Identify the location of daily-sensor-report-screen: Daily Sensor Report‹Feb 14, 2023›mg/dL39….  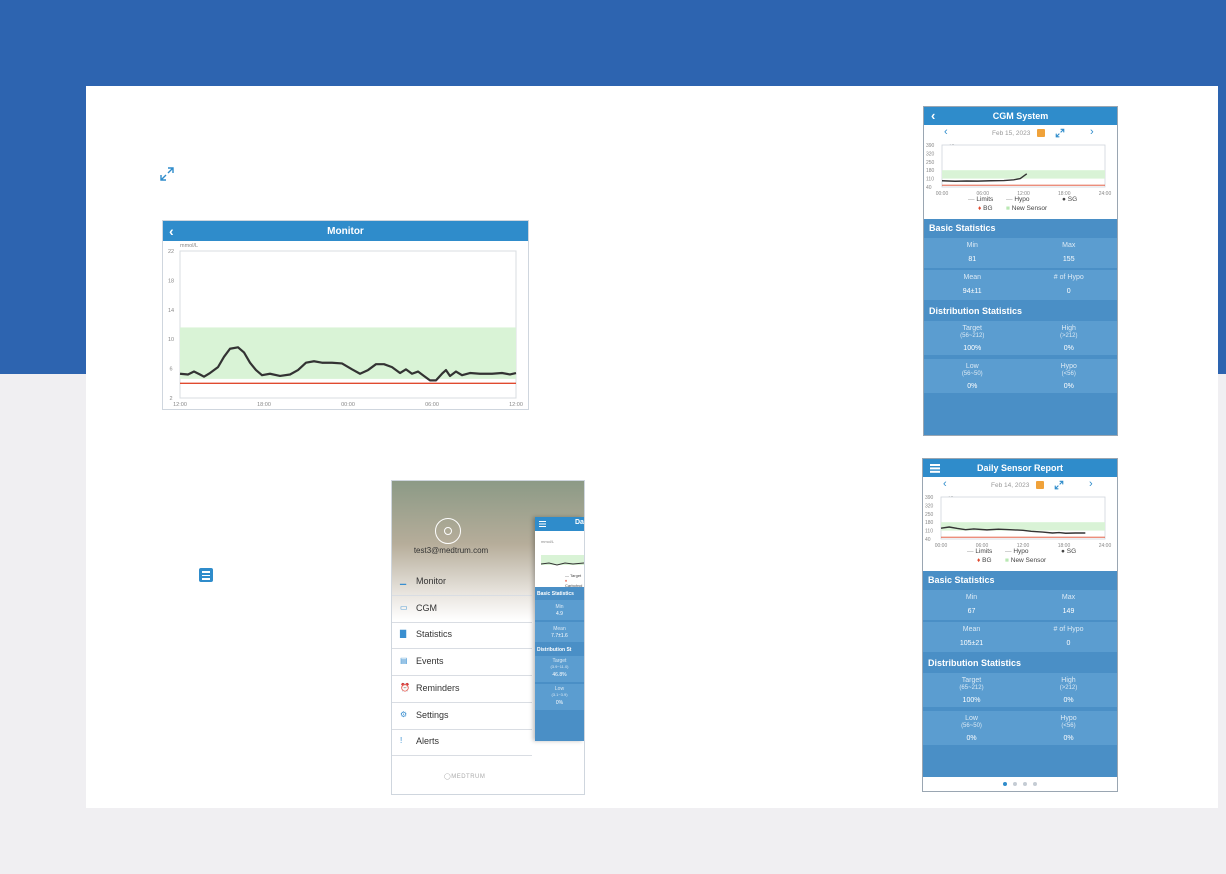
(1020, 625).